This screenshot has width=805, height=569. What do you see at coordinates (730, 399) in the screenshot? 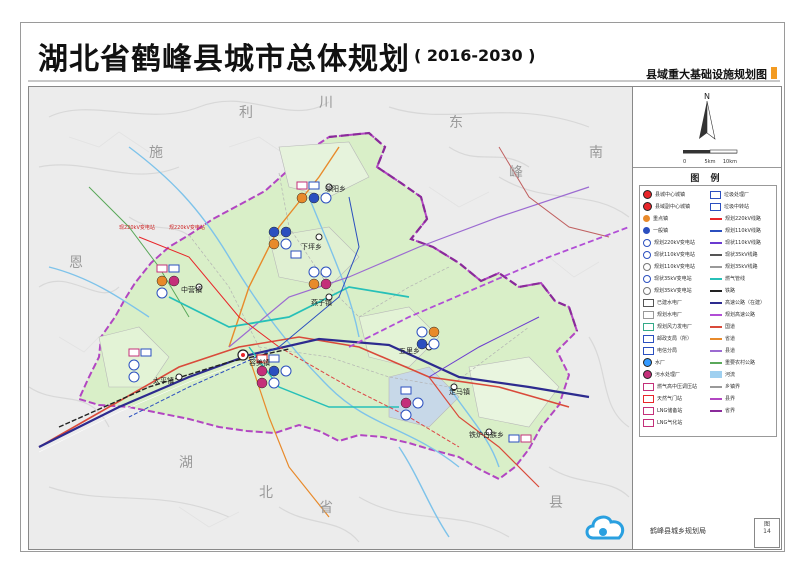
I see `legend-item-label: 县界` at bounding box center [730, 399].